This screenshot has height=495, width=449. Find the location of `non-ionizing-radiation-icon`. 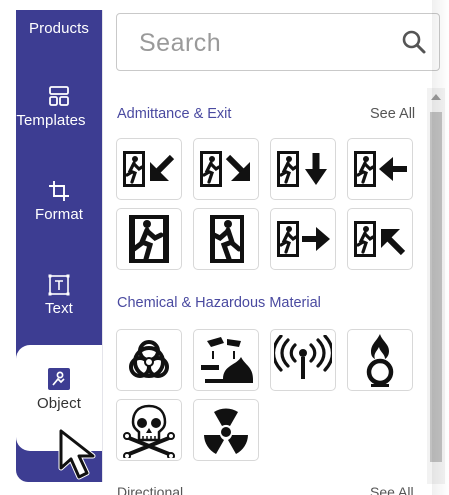

non-ionizing-radiation-icon is located at coordinates (303, 357).